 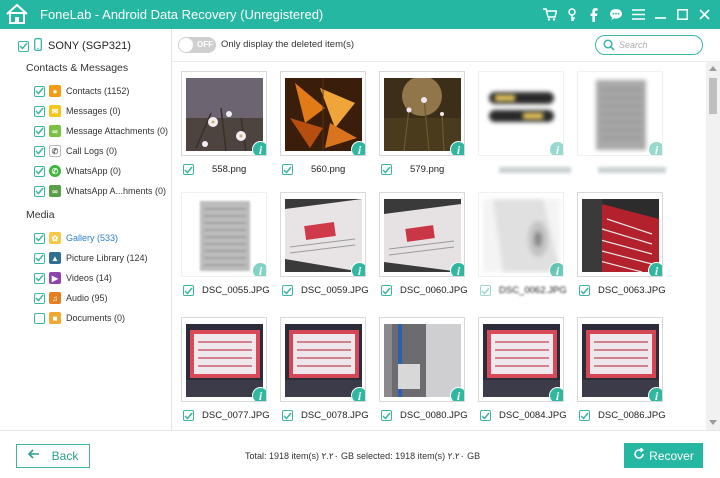 What do you see at coordinates (229, 169) in the screenshot?
I see `file-caption: 558.png` at bounding box center [229, 169].